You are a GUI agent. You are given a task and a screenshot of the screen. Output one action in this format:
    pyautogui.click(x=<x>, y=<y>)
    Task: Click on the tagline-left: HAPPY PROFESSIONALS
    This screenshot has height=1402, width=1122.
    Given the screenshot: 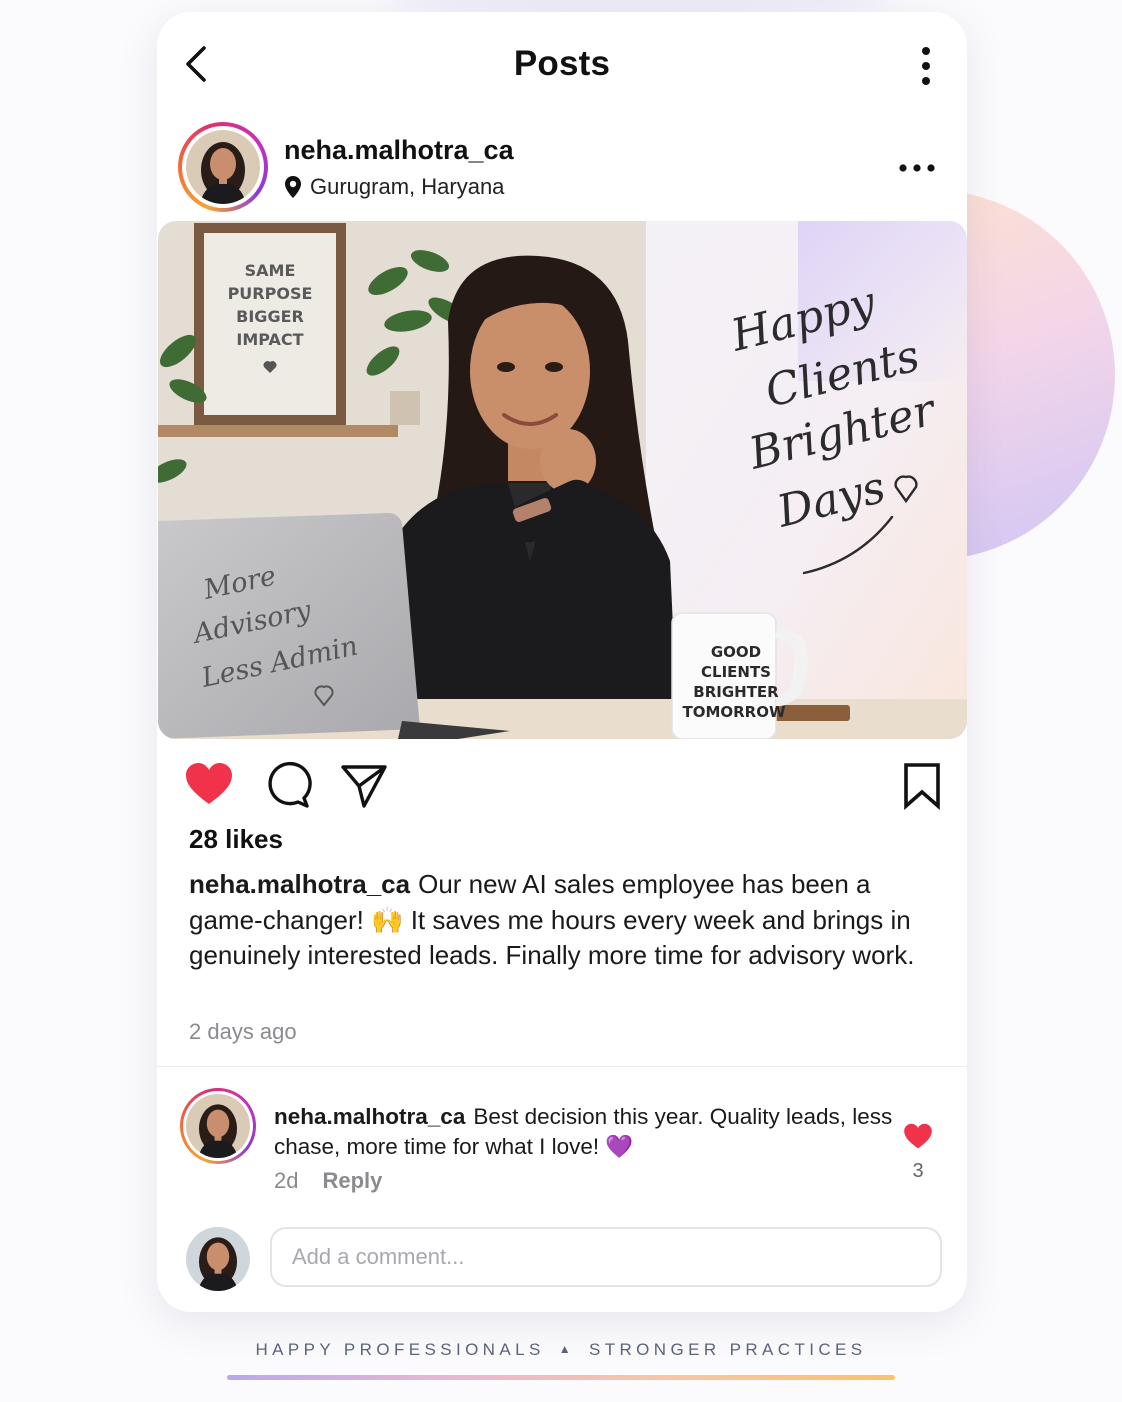 What is the action you would take?
    pyautogui.click(x=400, y=1349)
    